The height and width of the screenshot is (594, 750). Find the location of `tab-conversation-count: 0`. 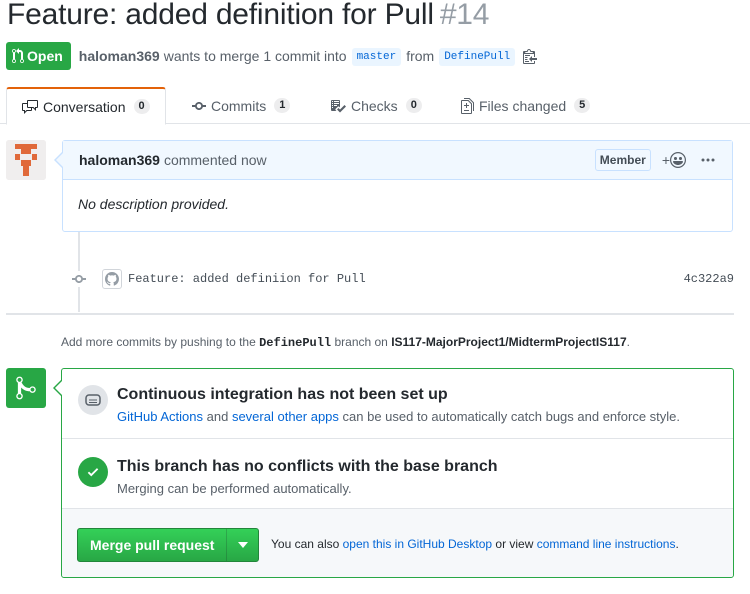

tab-conversation-count: 0 is located at coordinates (141, 106).